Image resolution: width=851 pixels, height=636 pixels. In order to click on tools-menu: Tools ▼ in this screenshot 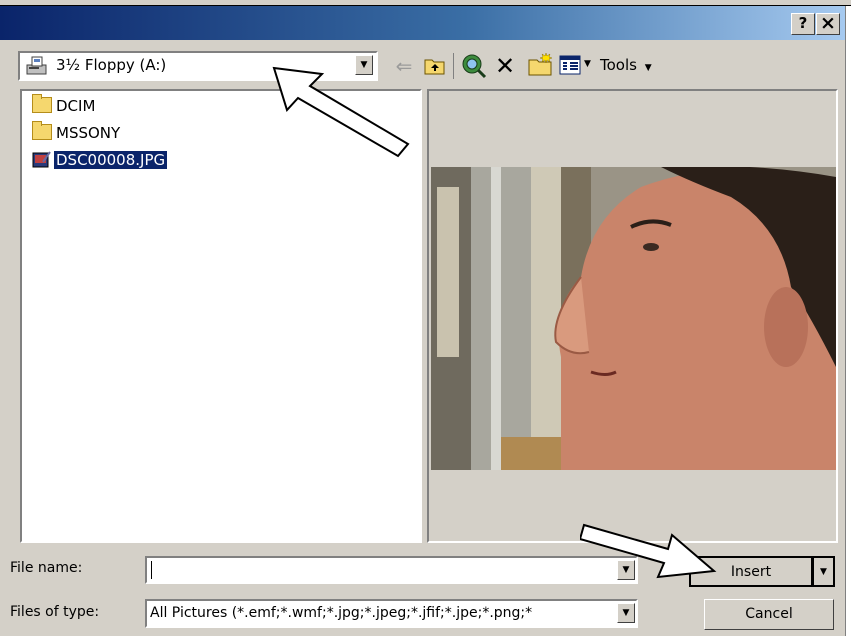, I will do `click(626, 65)`.